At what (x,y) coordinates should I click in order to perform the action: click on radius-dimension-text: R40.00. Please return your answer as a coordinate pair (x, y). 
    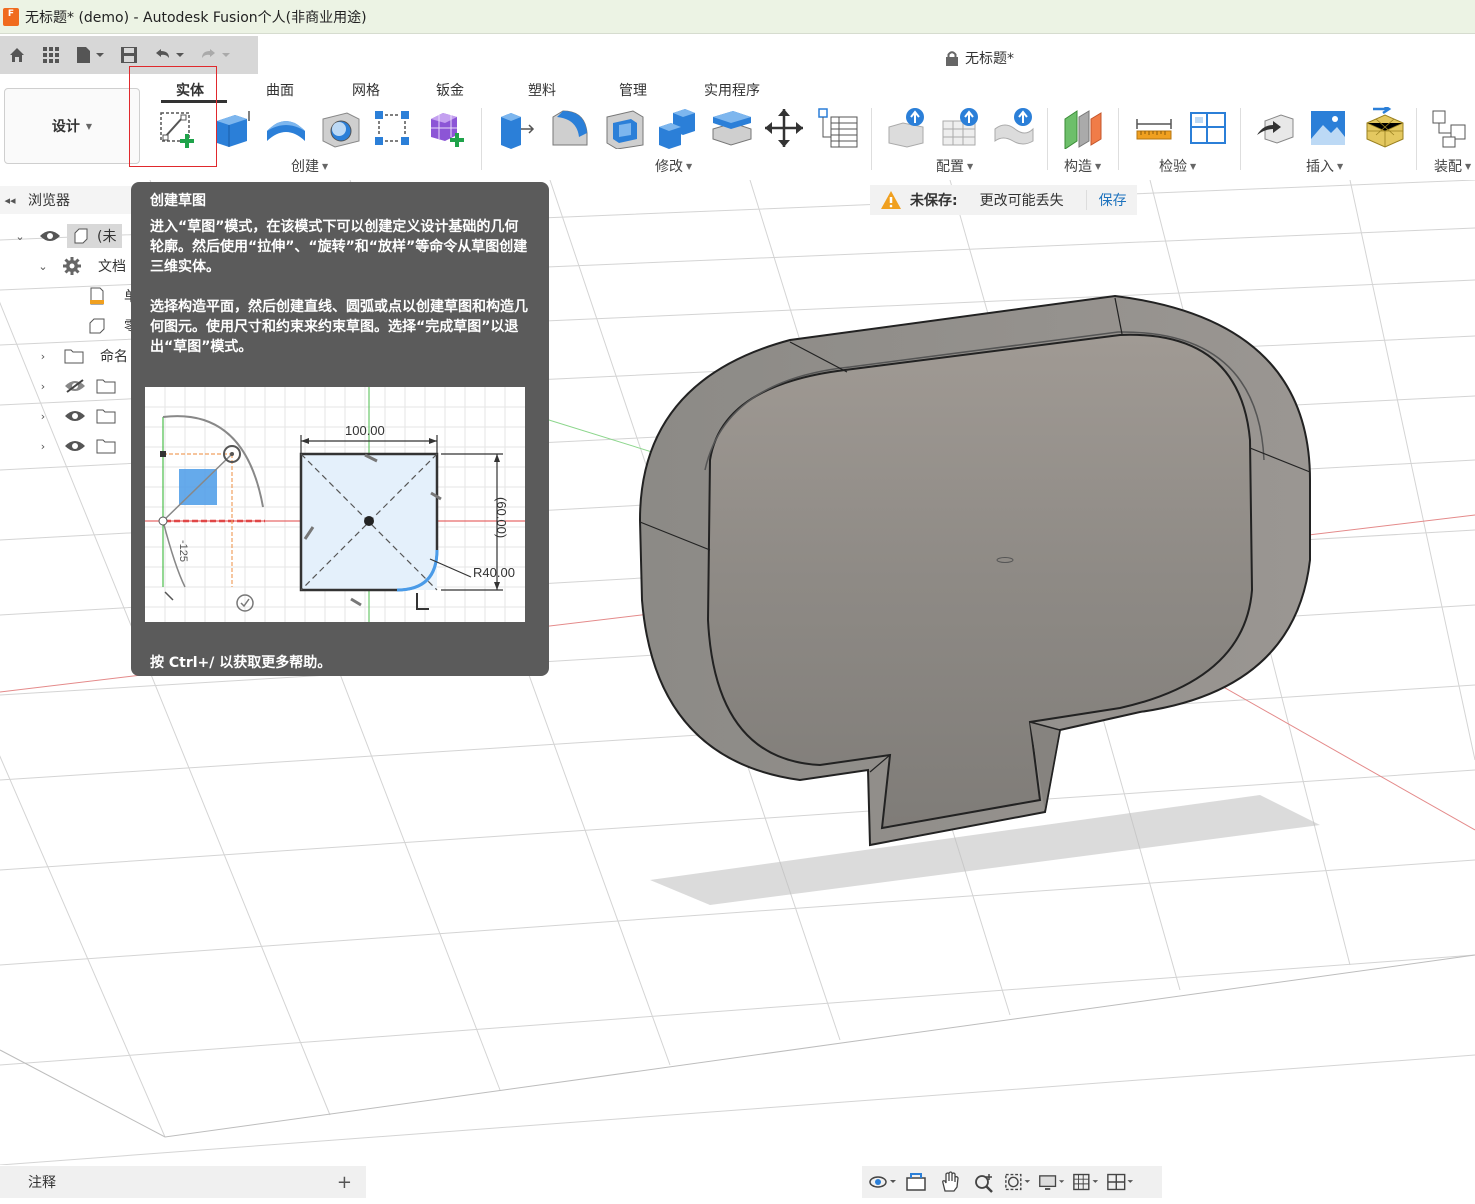
    Looking at the image, I should click on (494, 572).